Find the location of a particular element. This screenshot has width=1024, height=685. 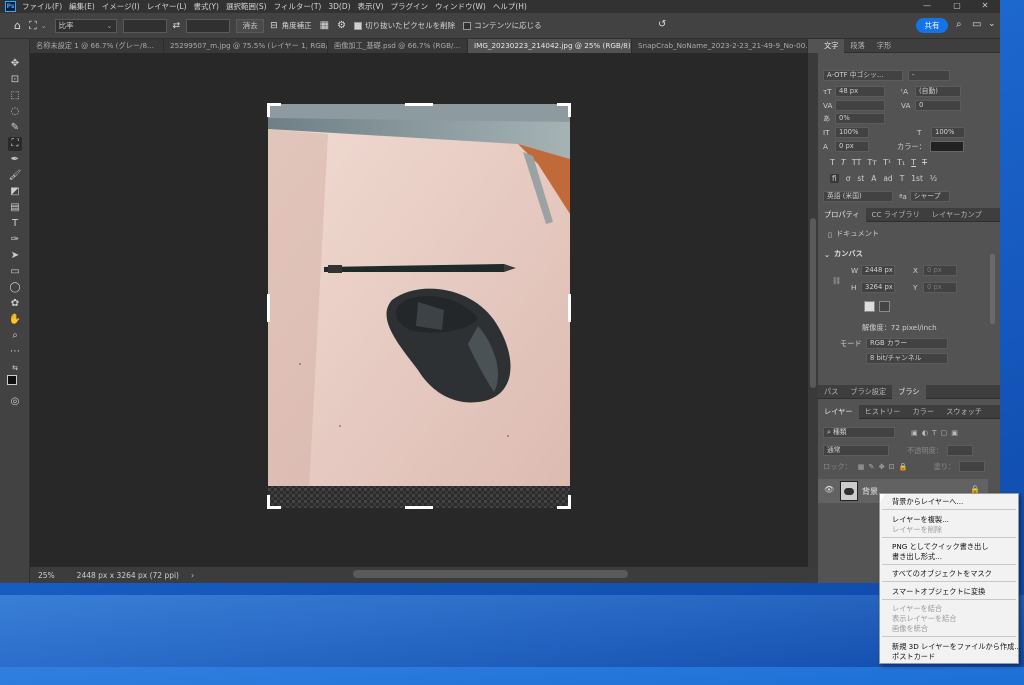

quick-select-tool-icon: ✎ is located at coordinates (15, 128).